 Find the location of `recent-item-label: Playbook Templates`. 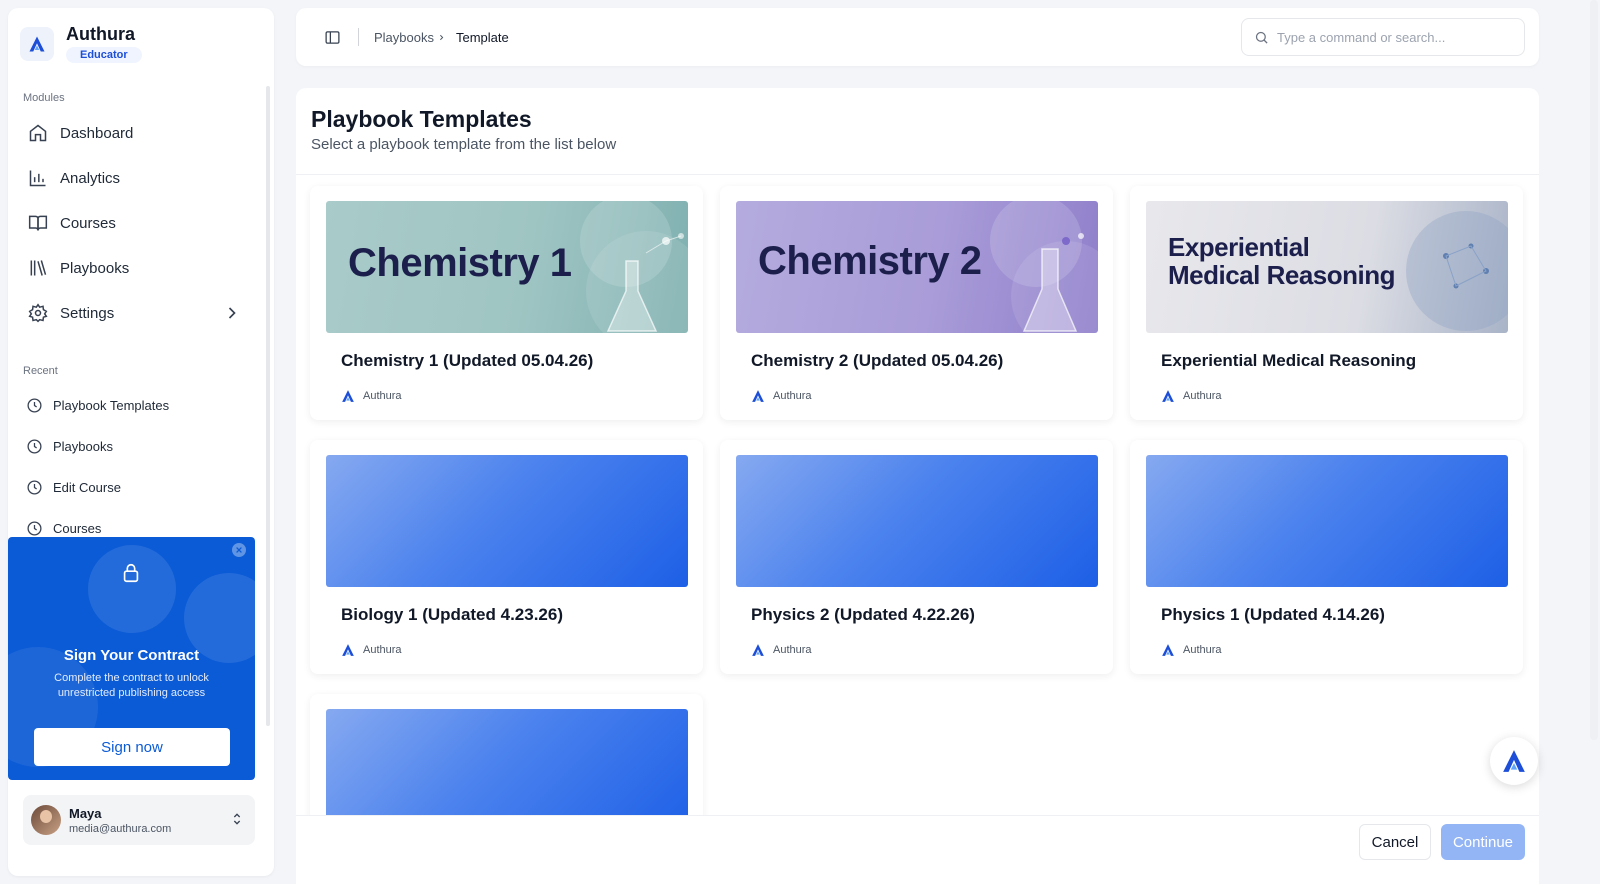

recent-item-label: Playbook Templates is located at coordinates (111, 405).